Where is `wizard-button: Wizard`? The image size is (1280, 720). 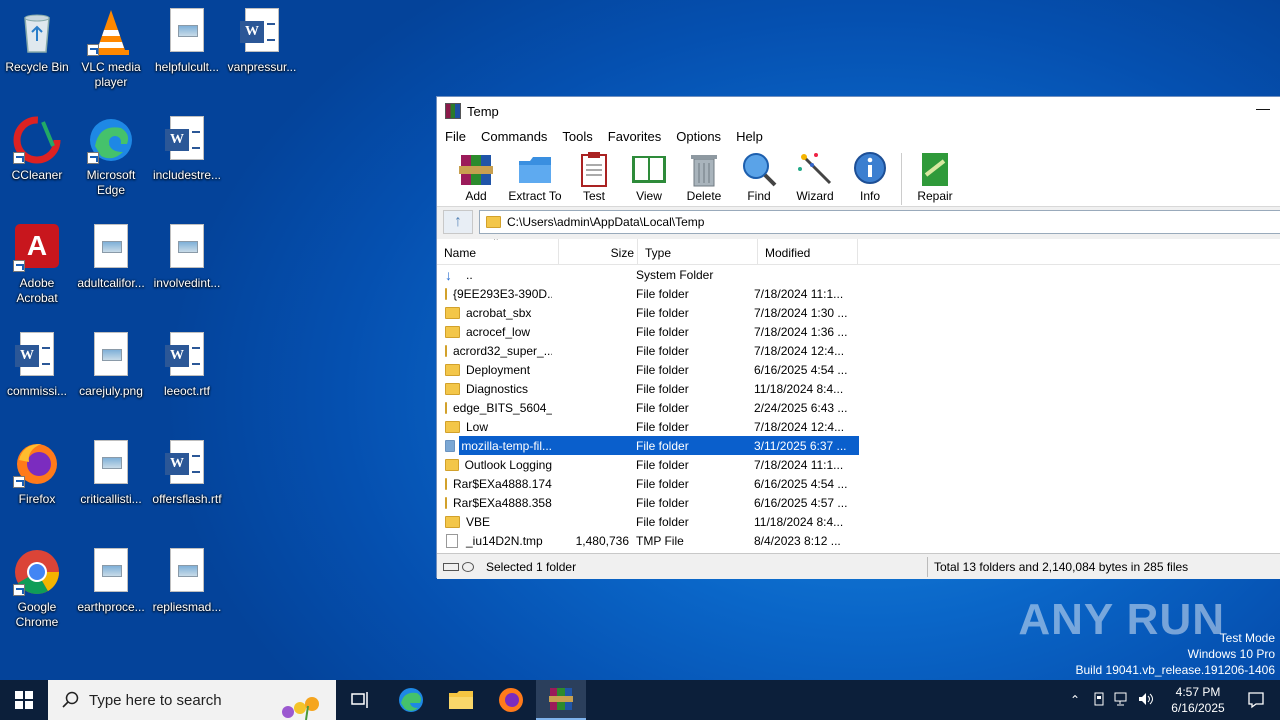
wizard-button: Wizard is located at coordinates (815, 177).